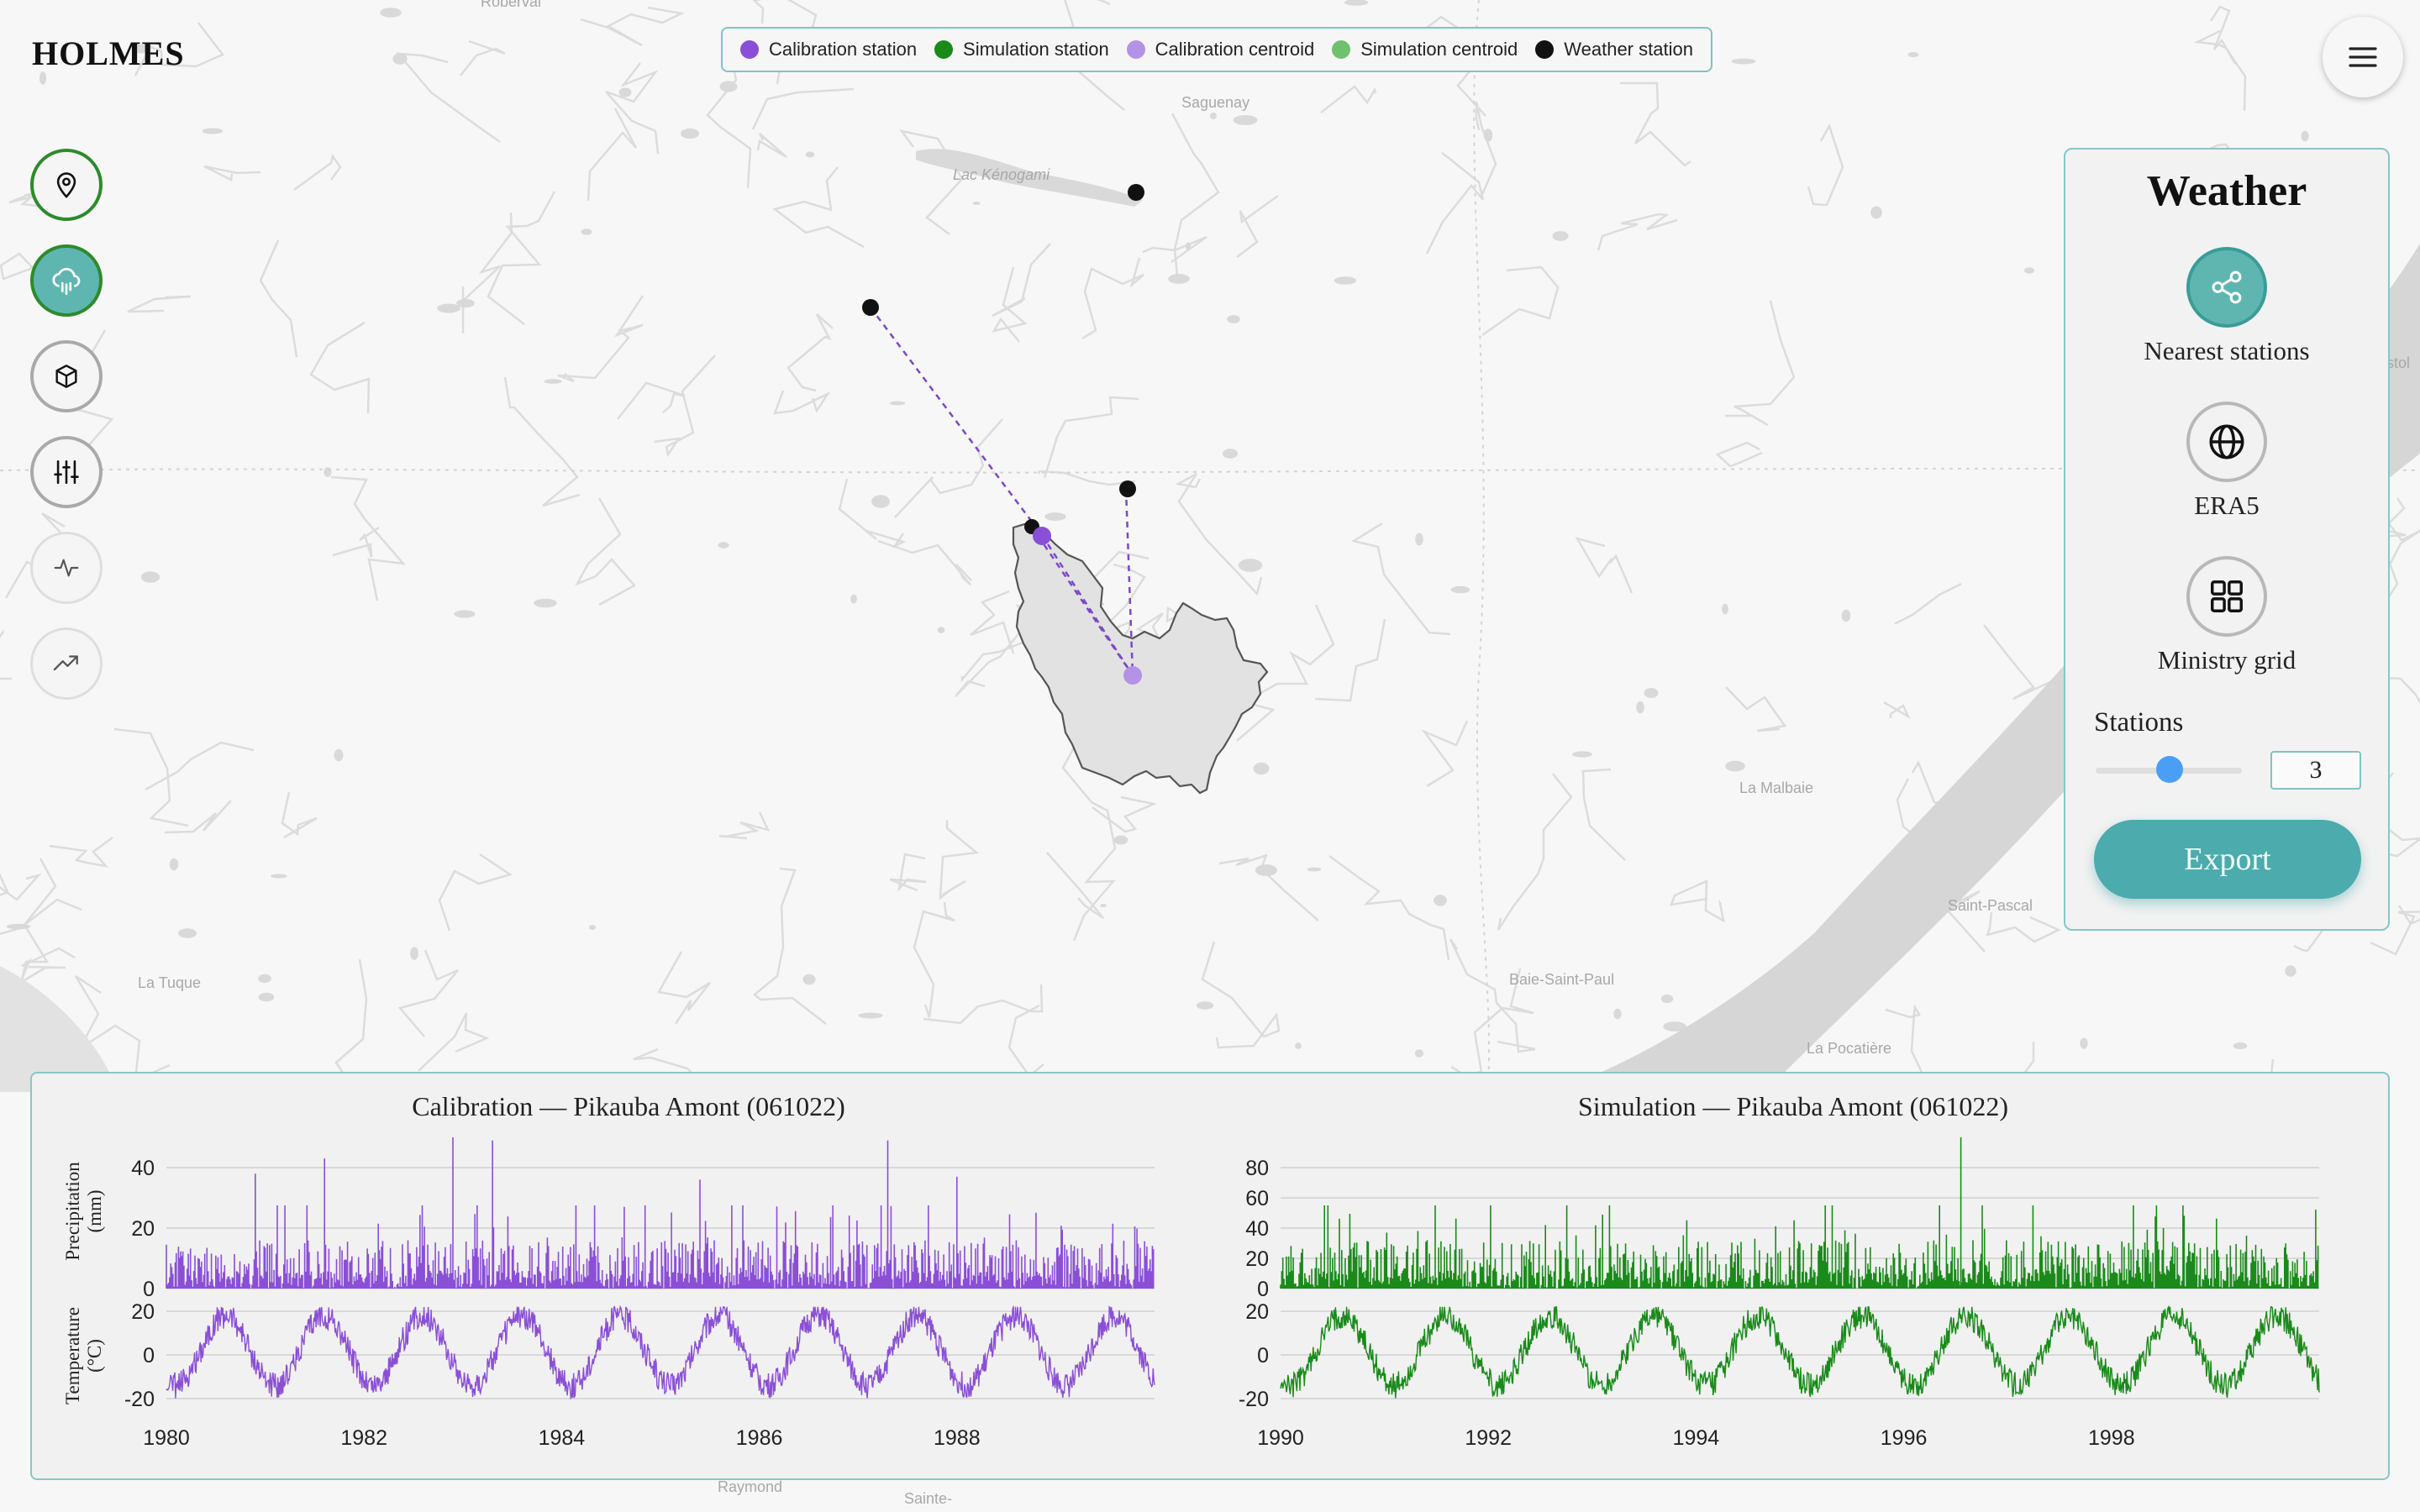  Describe the element at coordinates (1257, 1198) in the screenshot. I see `y-tick-label: 60` at that location.